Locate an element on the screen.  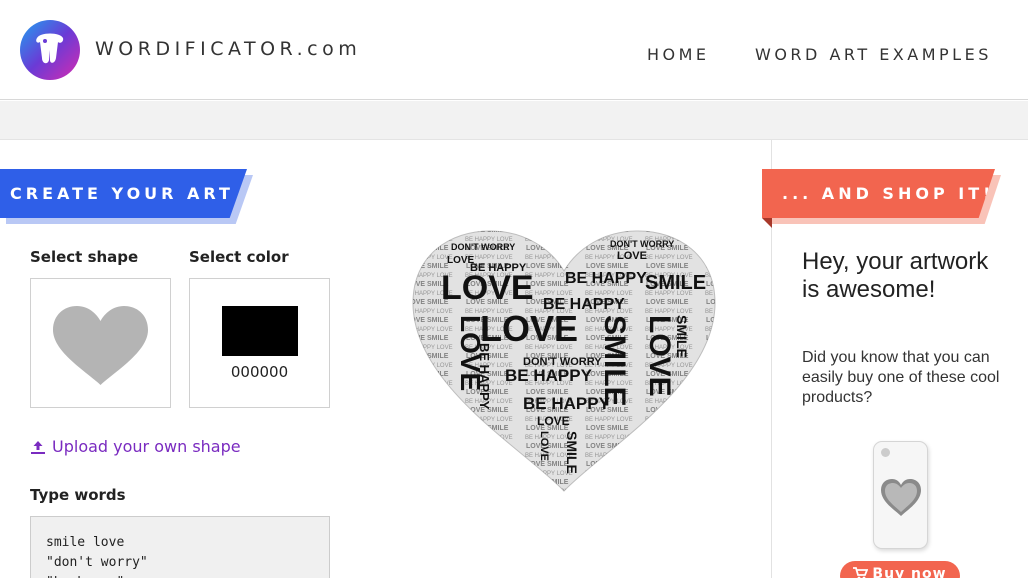
upload-shape-link: Upload your own shape is located at coordinates (135, 446).